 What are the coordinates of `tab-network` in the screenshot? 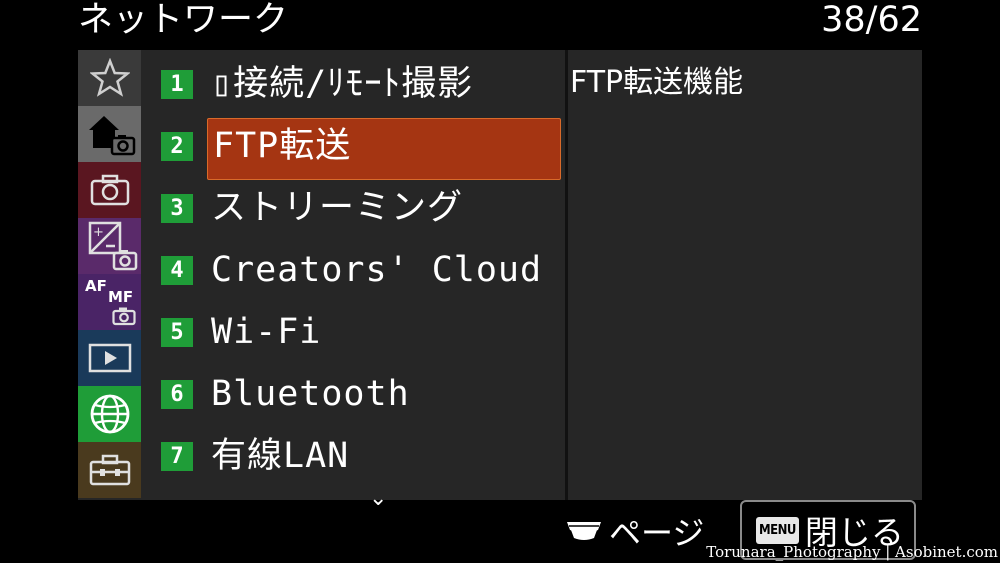 It's located at (109, 414).